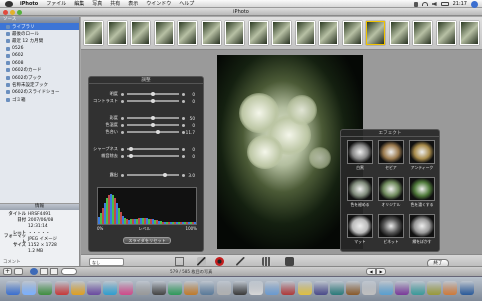  Describe the element at coordinates (422, 193) in the screenshot. I see `effect-thumbnail: 色を濃くする` at that location.